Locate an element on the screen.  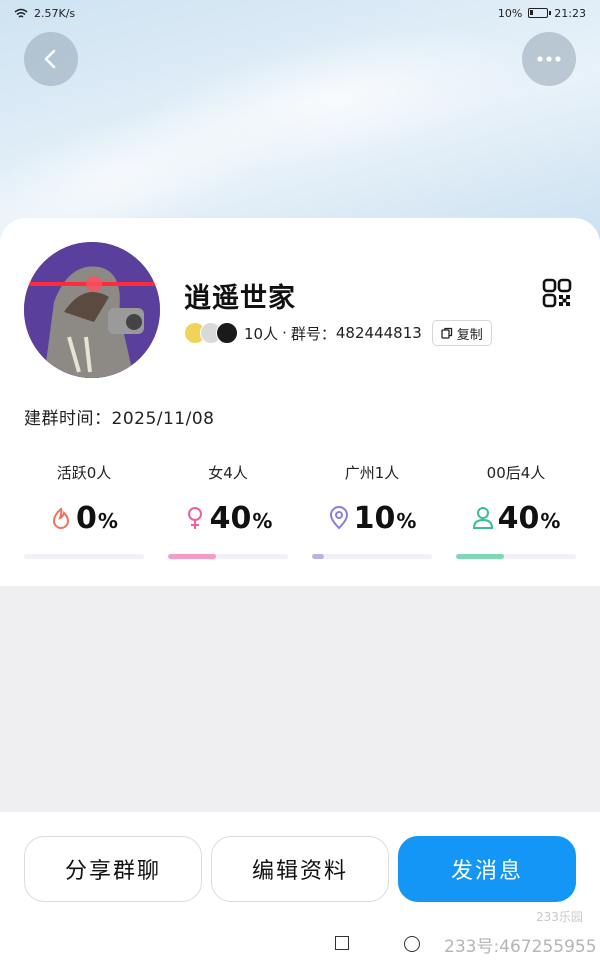
created-time: 建群时间：2025/11/08 is located at coordinates (119, 416).